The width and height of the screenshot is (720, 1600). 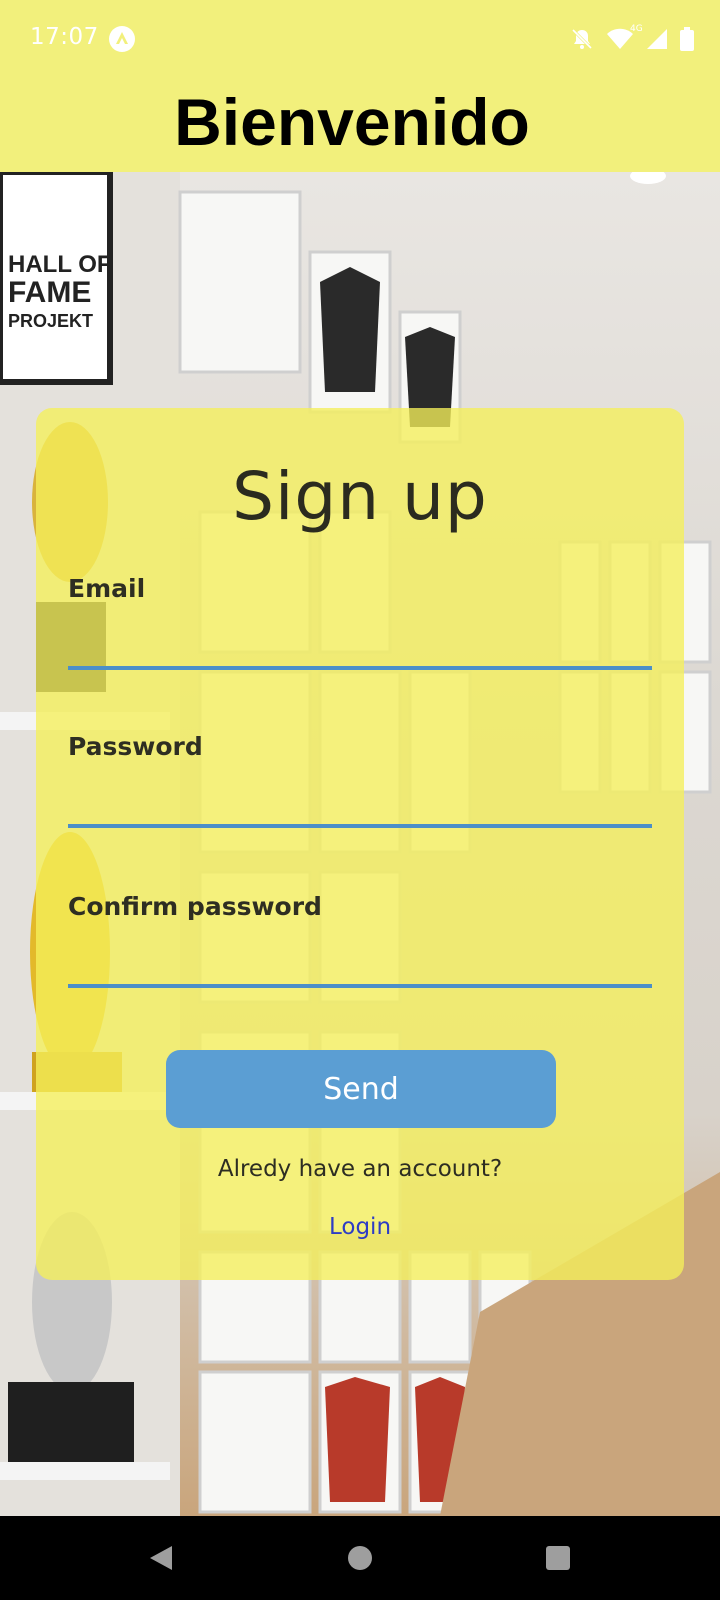 What do you see at coordinates (582, 39) in the screenshot?
I see `do-not-disturb-icon` at bounding box center [582, 39].